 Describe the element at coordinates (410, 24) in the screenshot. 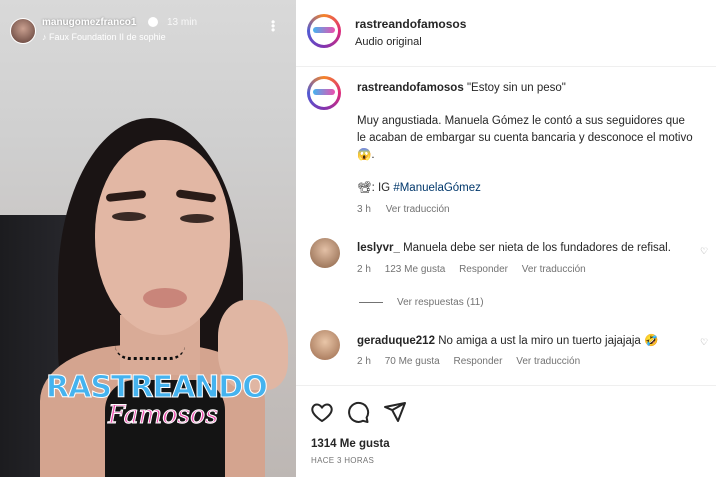

I see `header-username: rastreandofamosos` at that location.